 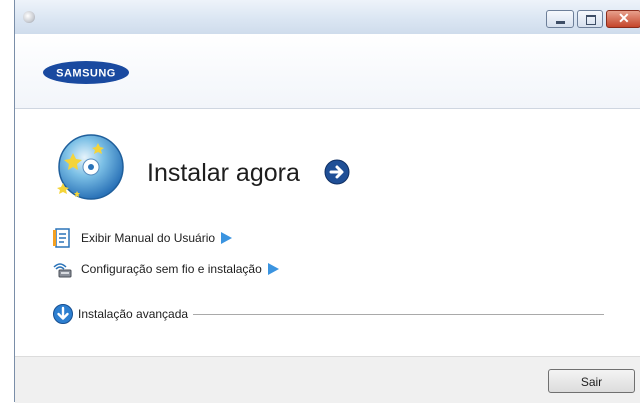 What do you see at coordinates (337, 172) in the screenshot?
I see `arrow-right-circle-icon` at bounding box center [337, 172].